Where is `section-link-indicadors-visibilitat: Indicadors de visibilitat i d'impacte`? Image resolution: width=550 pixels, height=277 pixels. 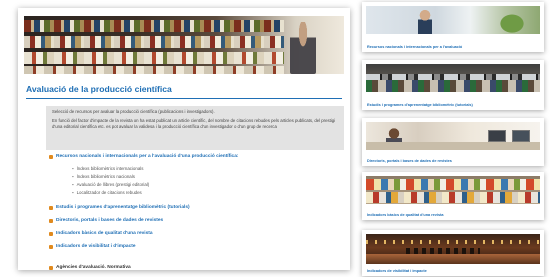 section-link-indicadors-visibilitat: Indicadors de visibilitat i d'impacte is located at coordinates (196, 246).